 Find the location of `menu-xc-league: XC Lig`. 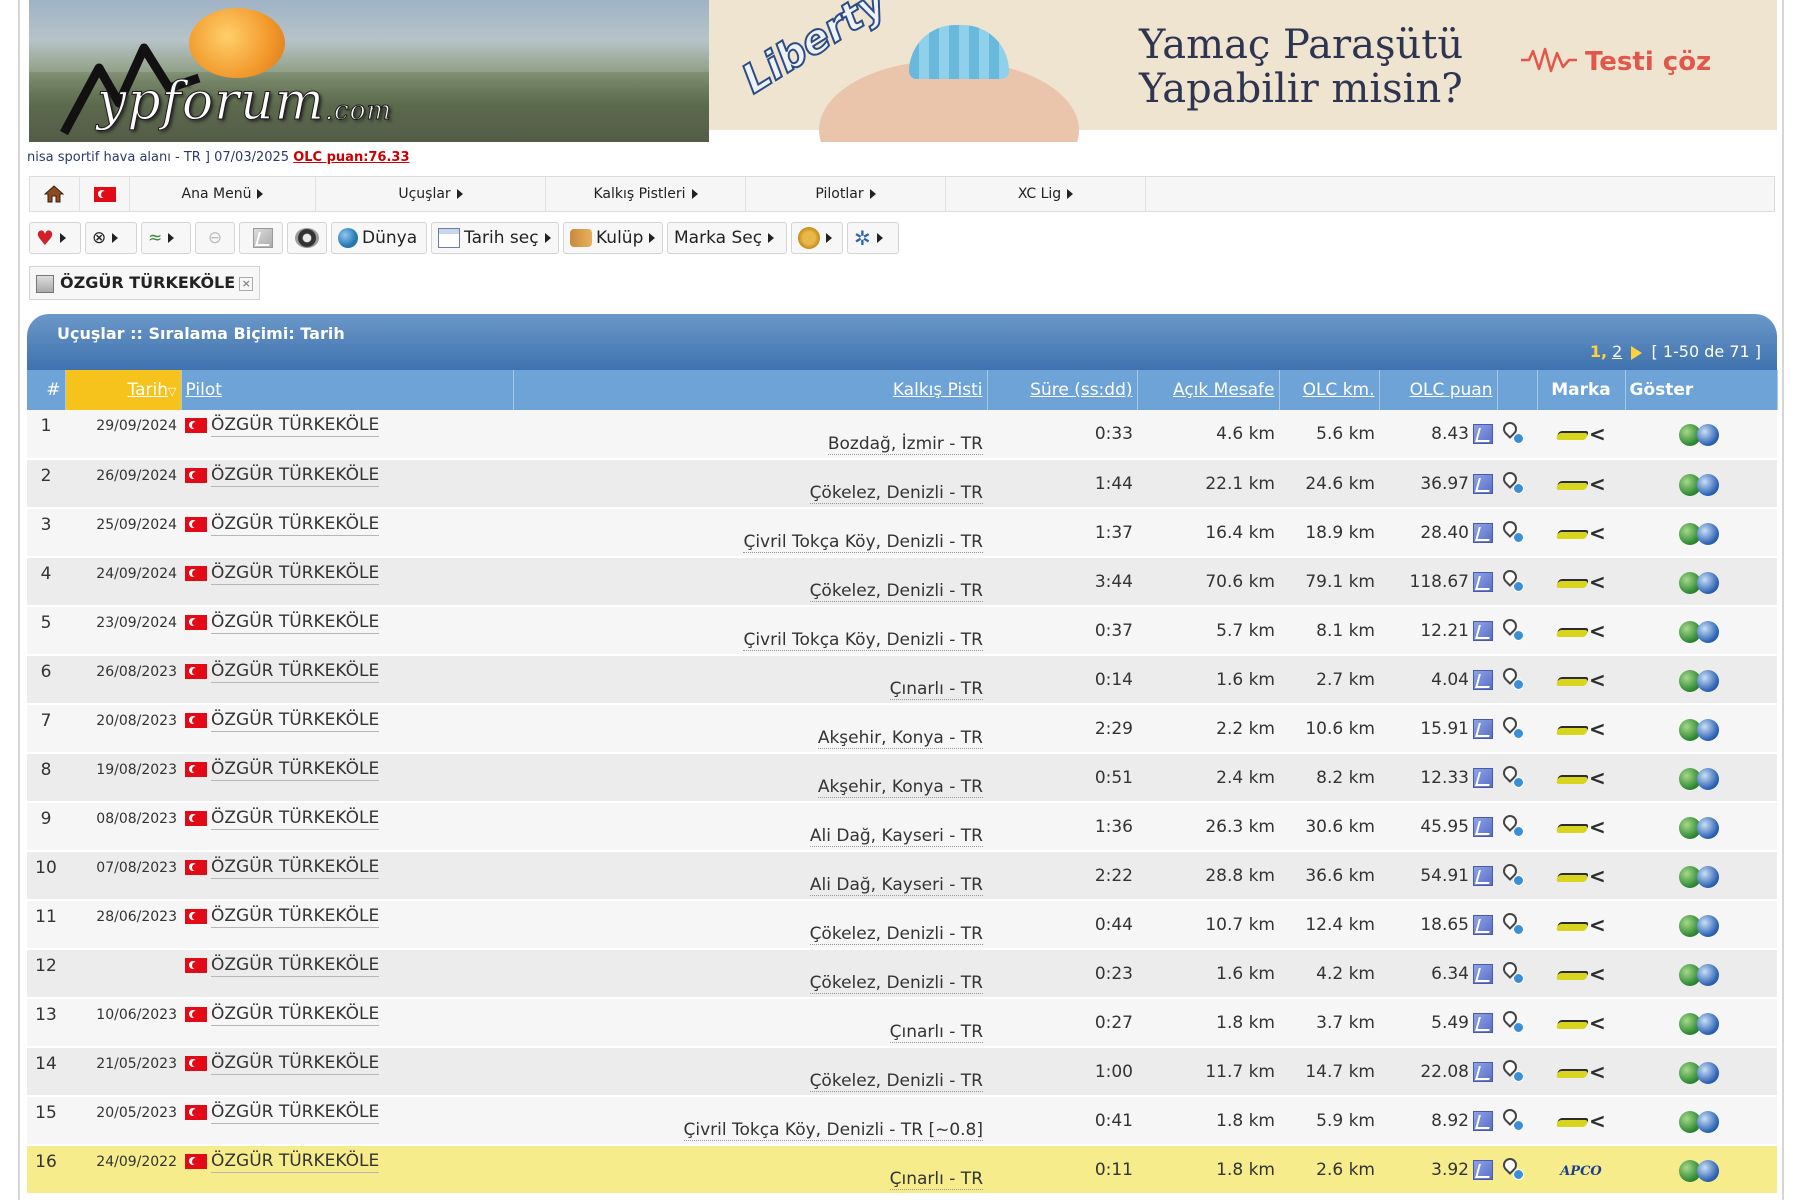

menu-xc-league: XC Lig is located at coordinates (1046, 194).